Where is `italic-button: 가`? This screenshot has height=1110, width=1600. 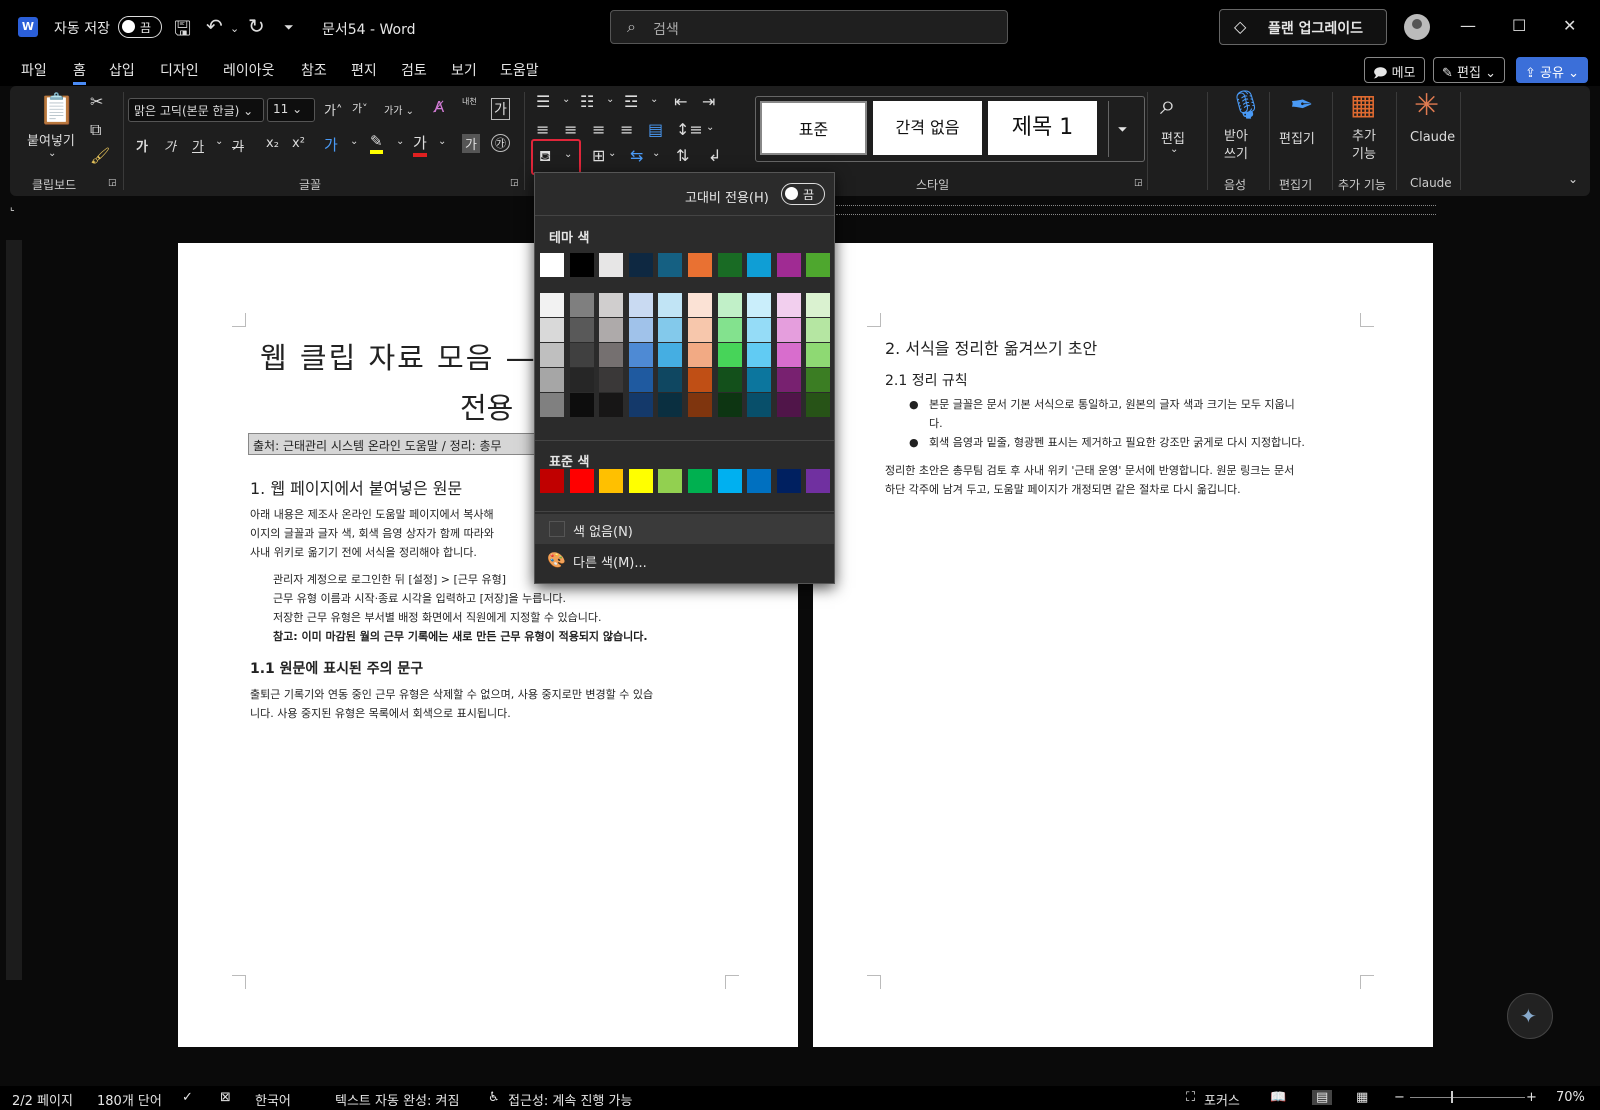 italic-button: 가 is located at coordinates (170, 145).